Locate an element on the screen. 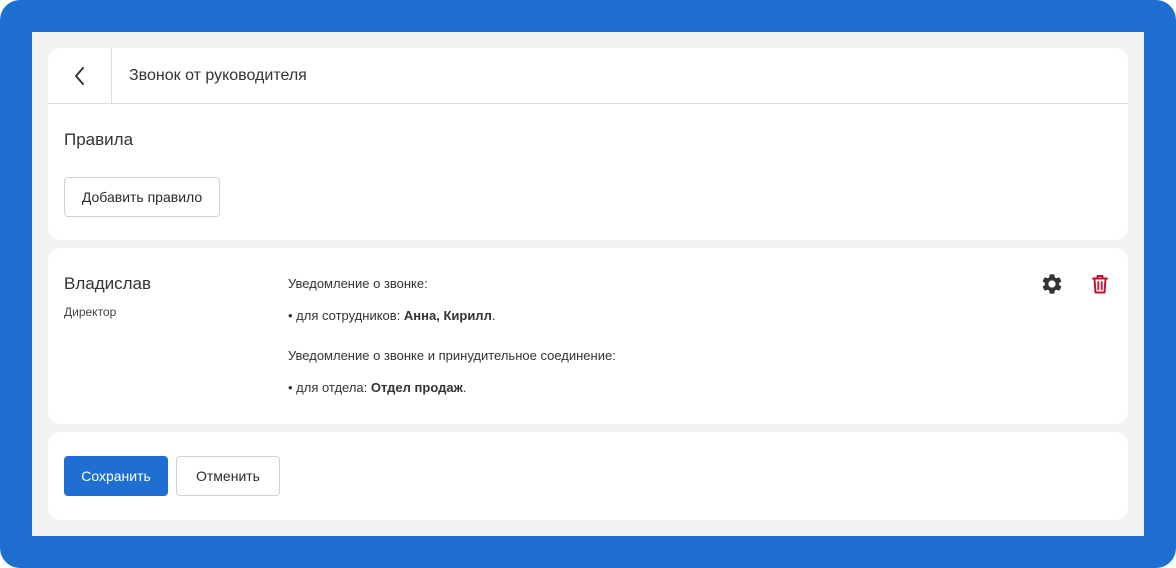  page-header: Звонок от руководителя is located at coordinates (588, 76).